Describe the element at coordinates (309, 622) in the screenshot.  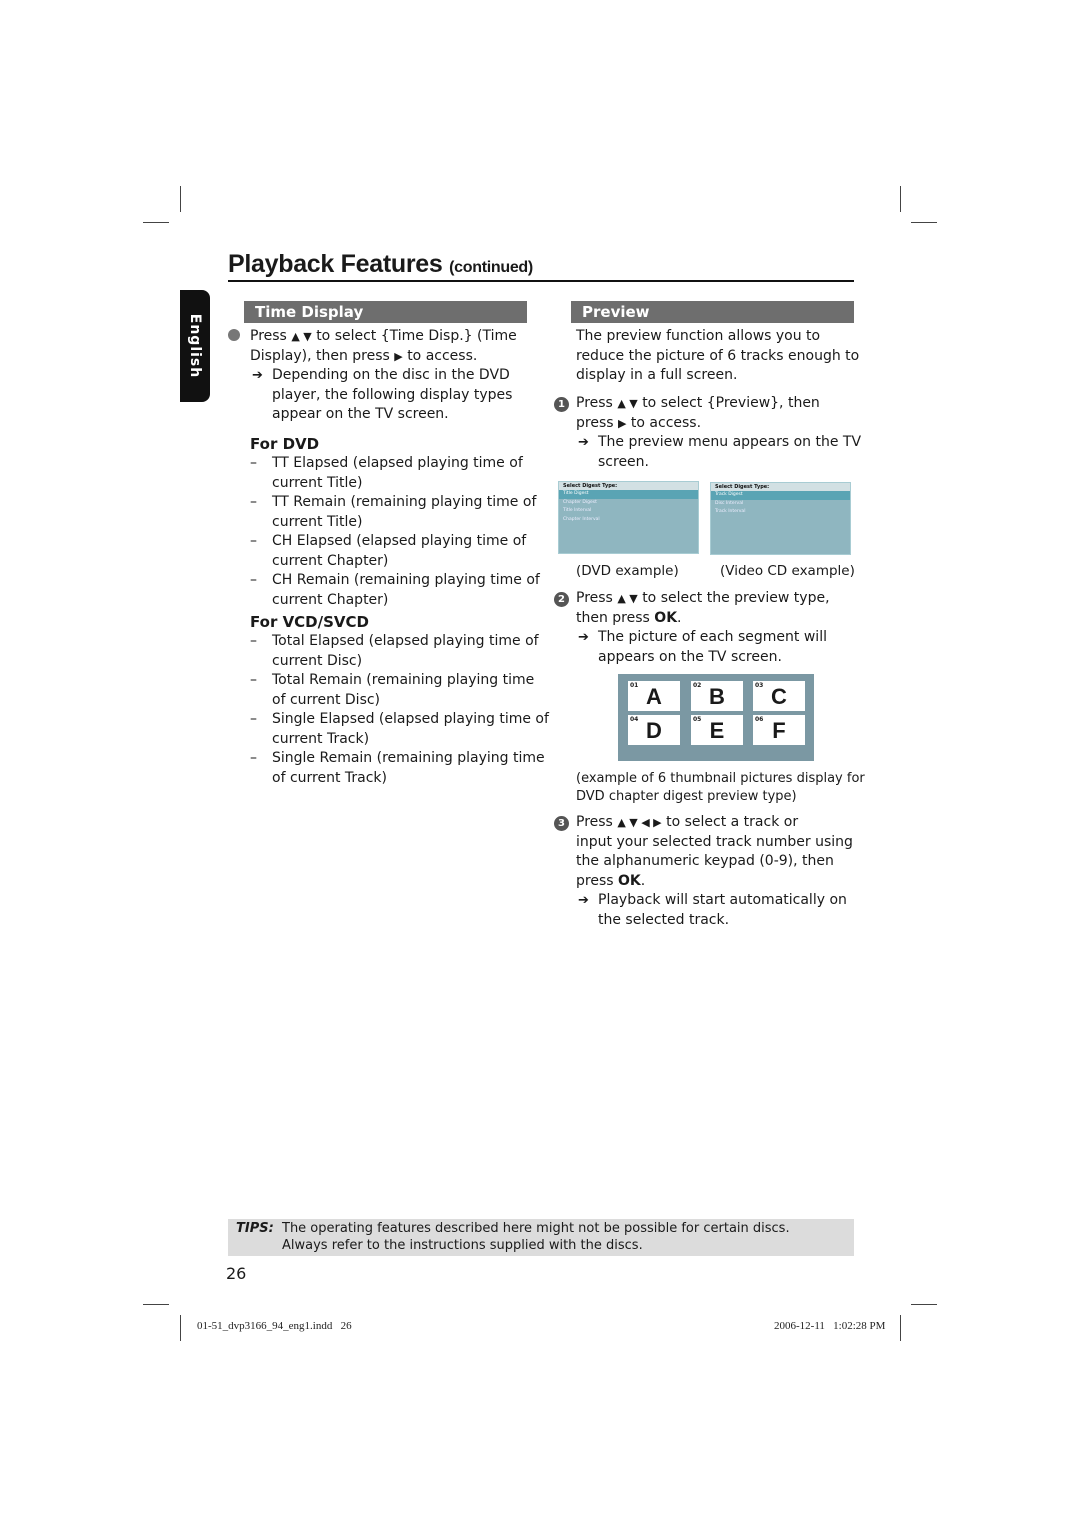
I see `for-vcd-heading: For VCD/SVCD` at that location.